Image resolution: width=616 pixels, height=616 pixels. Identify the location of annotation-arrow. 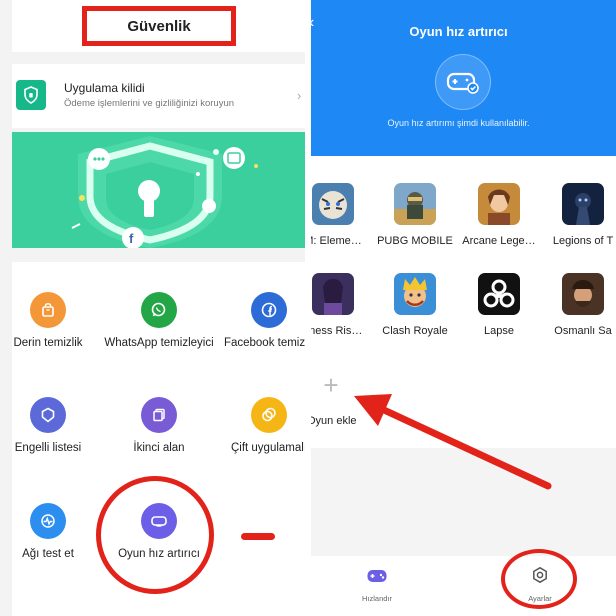
(453, 442).